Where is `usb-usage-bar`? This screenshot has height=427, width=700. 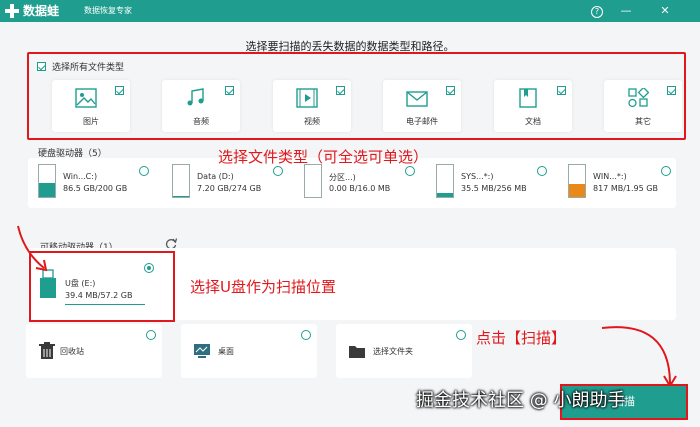
usb-usage-bar is located at coordinates (105, 304).